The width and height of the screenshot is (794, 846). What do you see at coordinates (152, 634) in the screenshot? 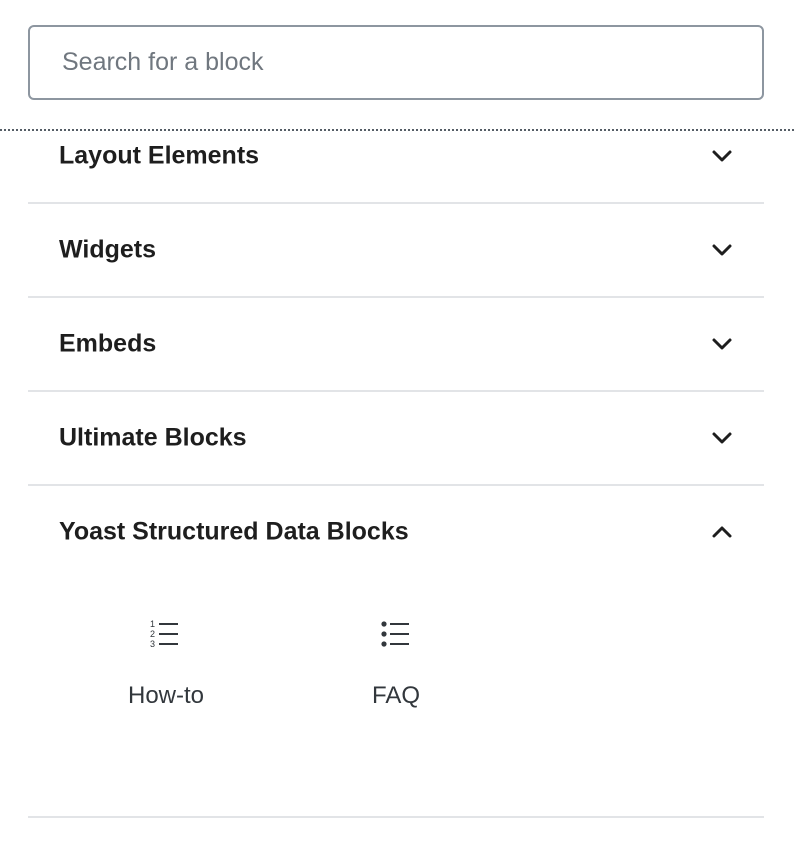
I see `svg-text: 2` at bounding box center [152, 634].